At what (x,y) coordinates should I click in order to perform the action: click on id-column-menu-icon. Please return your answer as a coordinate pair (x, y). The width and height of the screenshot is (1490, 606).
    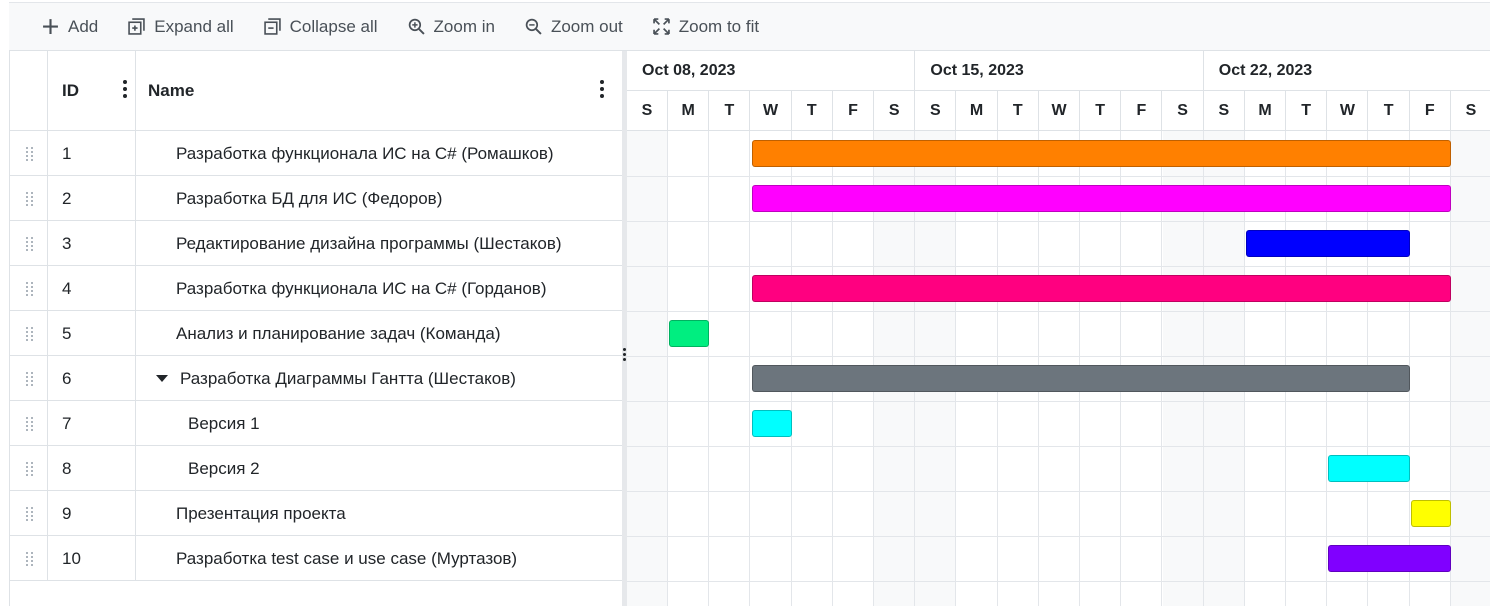
    Looking at the image, I should click on (125, 89).